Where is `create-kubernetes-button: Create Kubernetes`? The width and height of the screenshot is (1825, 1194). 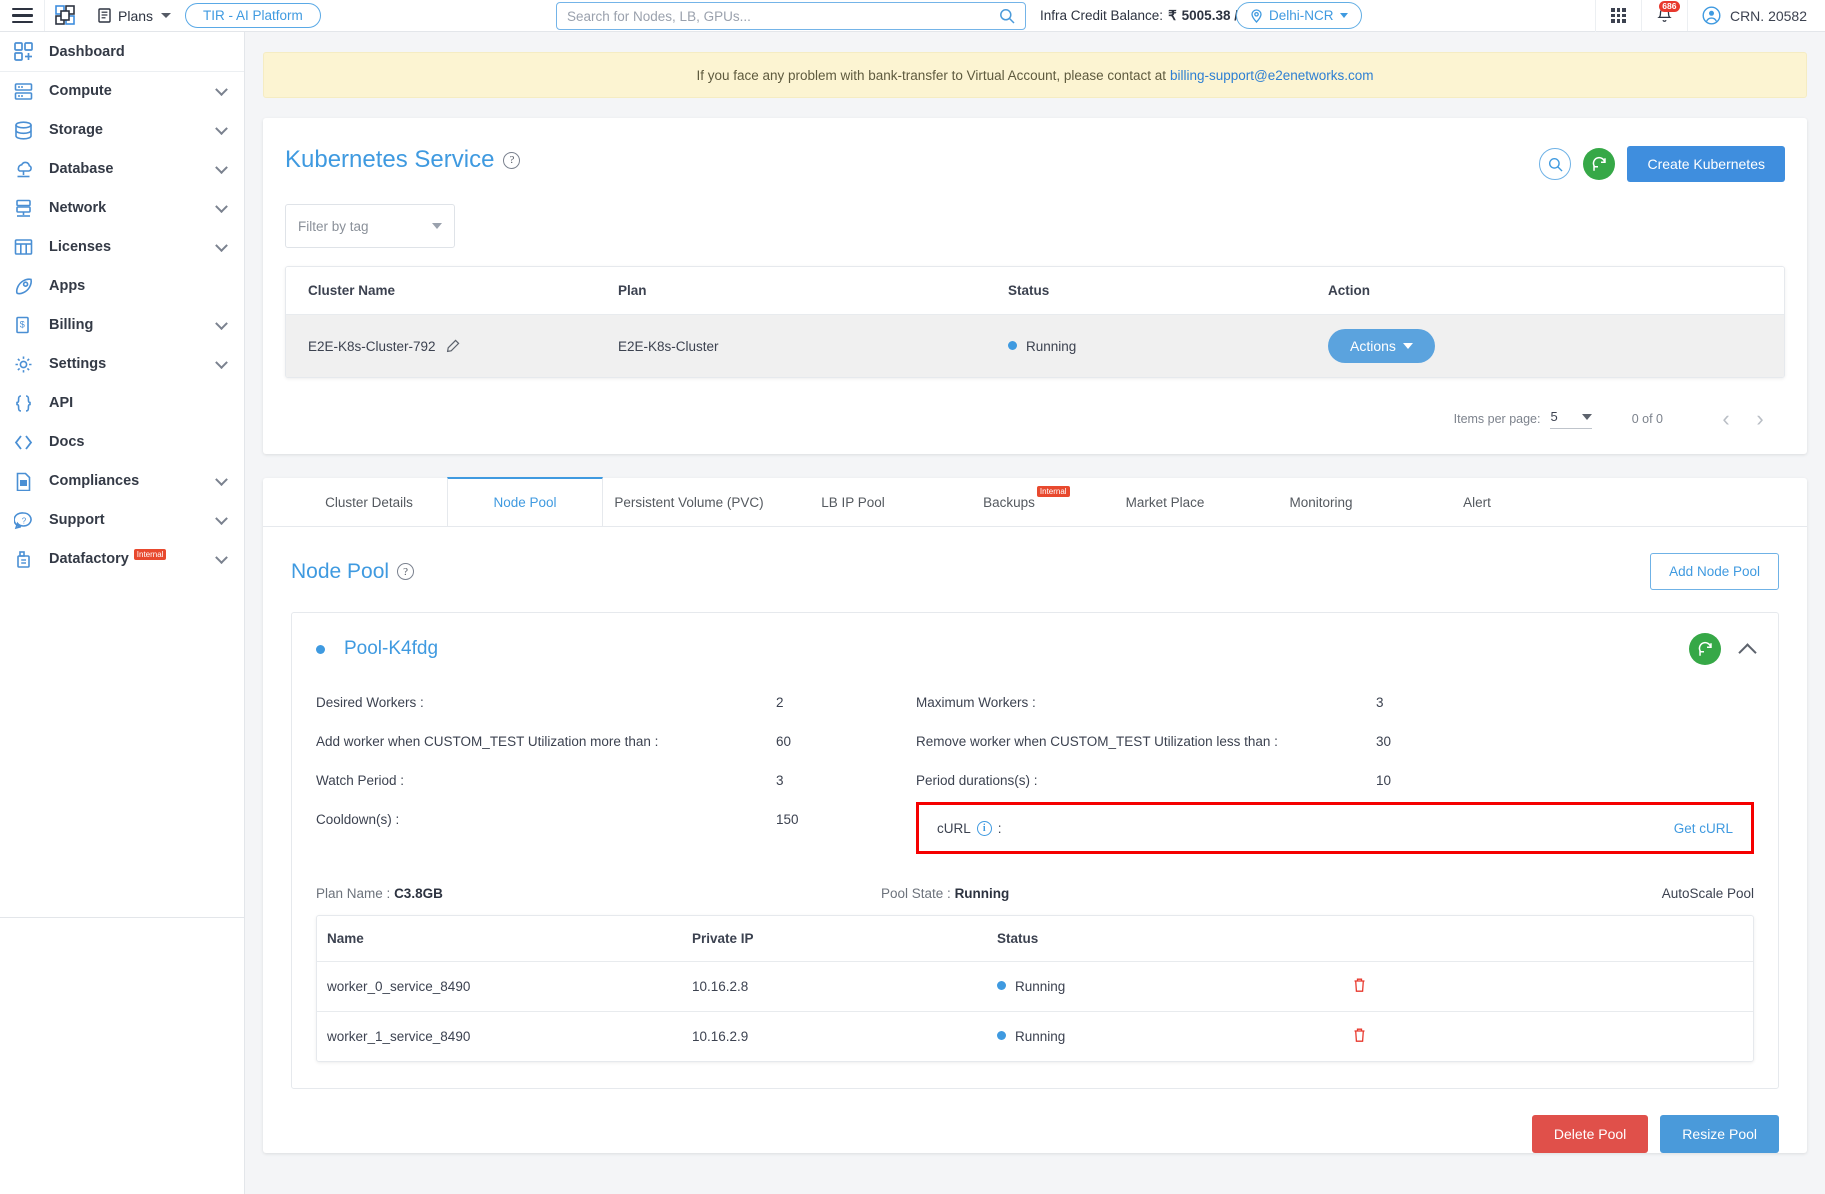 create-kubernetes-button: Create Kubernetes is located at coordinates (1706, 164).